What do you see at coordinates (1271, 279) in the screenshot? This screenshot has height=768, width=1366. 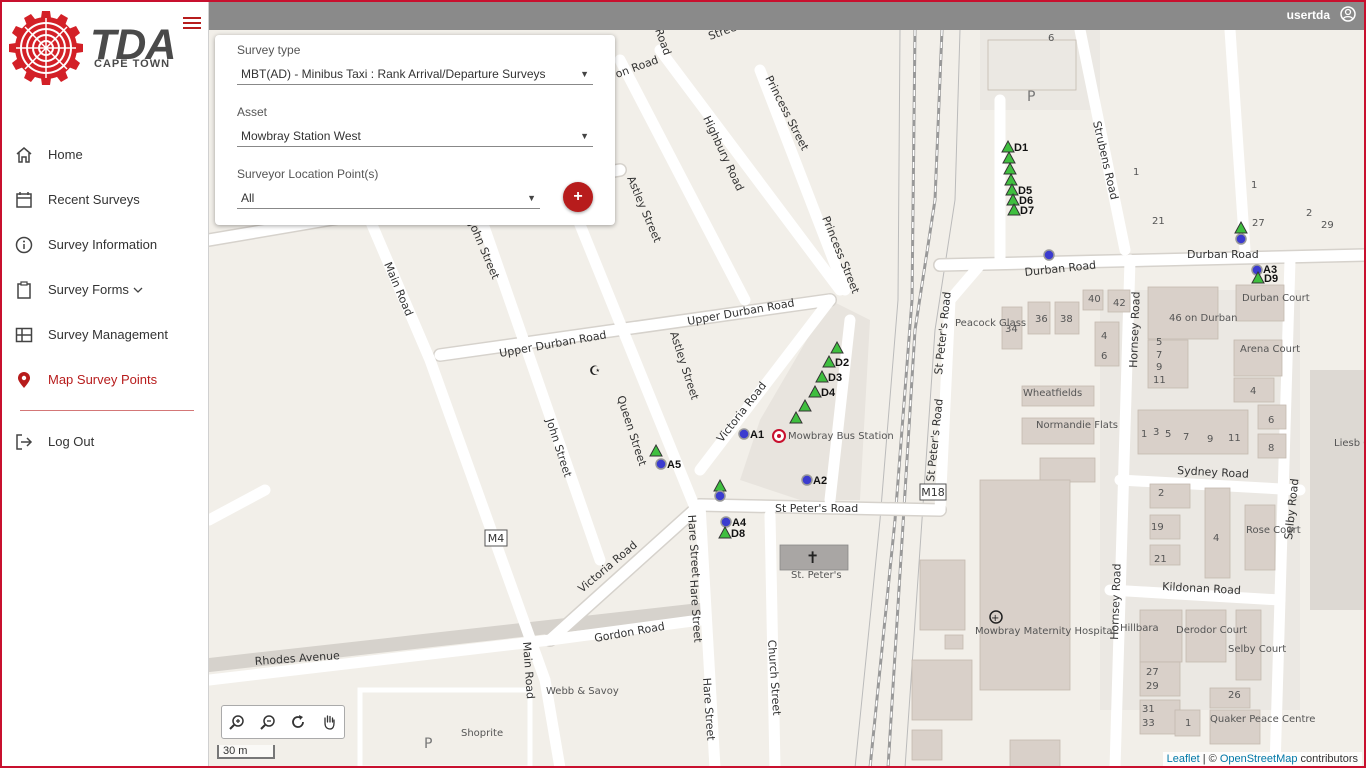 I see `survey-point-label: D9` at bounding box center [1271, 279].